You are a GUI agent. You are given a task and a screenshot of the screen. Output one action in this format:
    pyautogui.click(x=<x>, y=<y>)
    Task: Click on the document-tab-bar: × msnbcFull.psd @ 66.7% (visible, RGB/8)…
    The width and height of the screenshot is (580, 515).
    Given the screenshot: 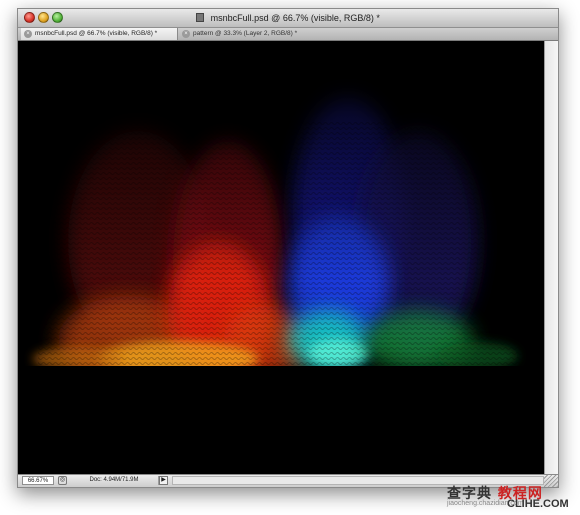 What is the action you would take?
    pyautogui.click(x=288, y=34)
    